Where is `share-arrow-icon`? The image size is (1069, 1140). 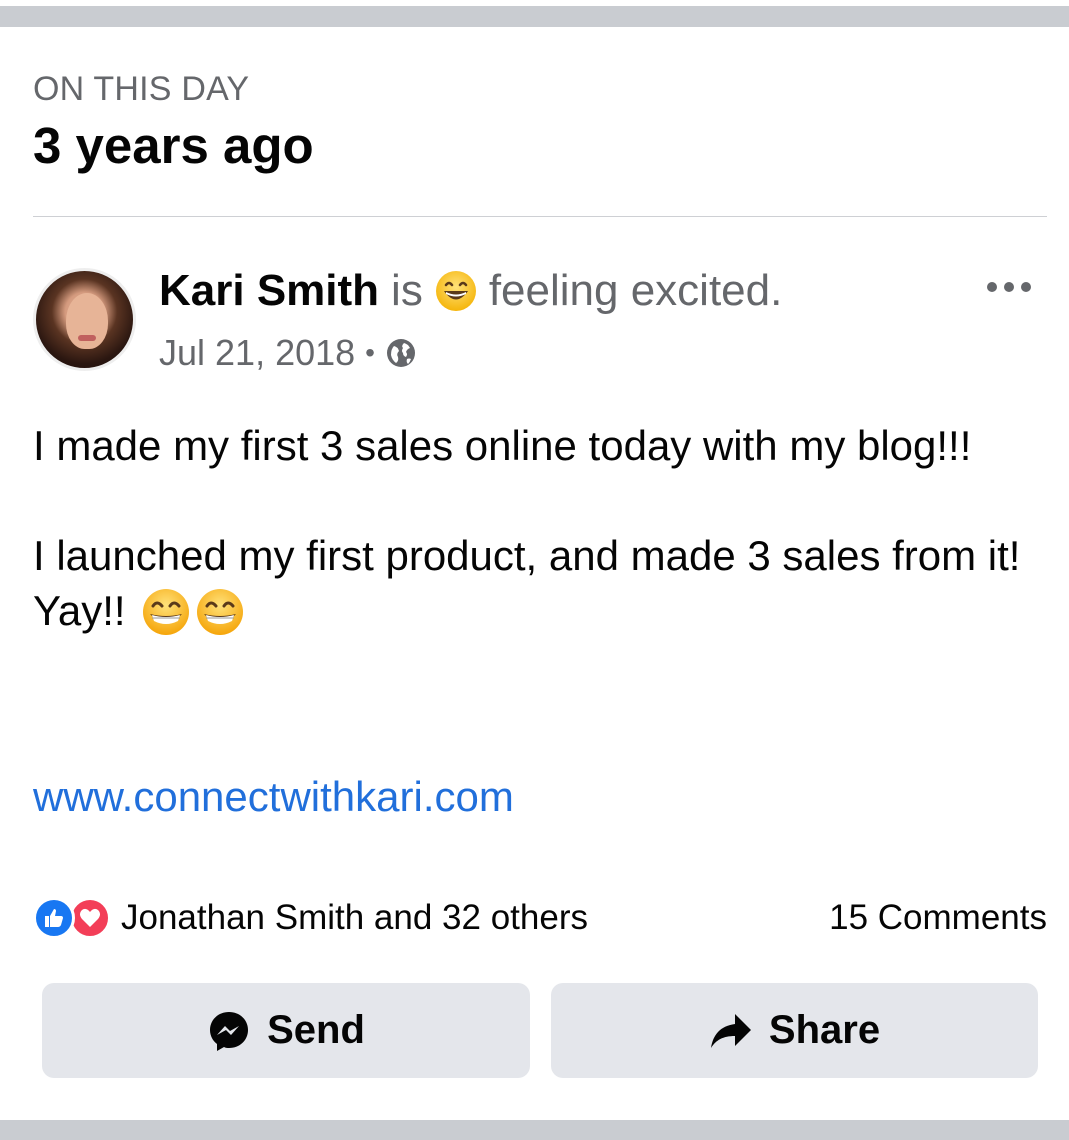
share-arrow-icon is located at coordinates (730, 1030).